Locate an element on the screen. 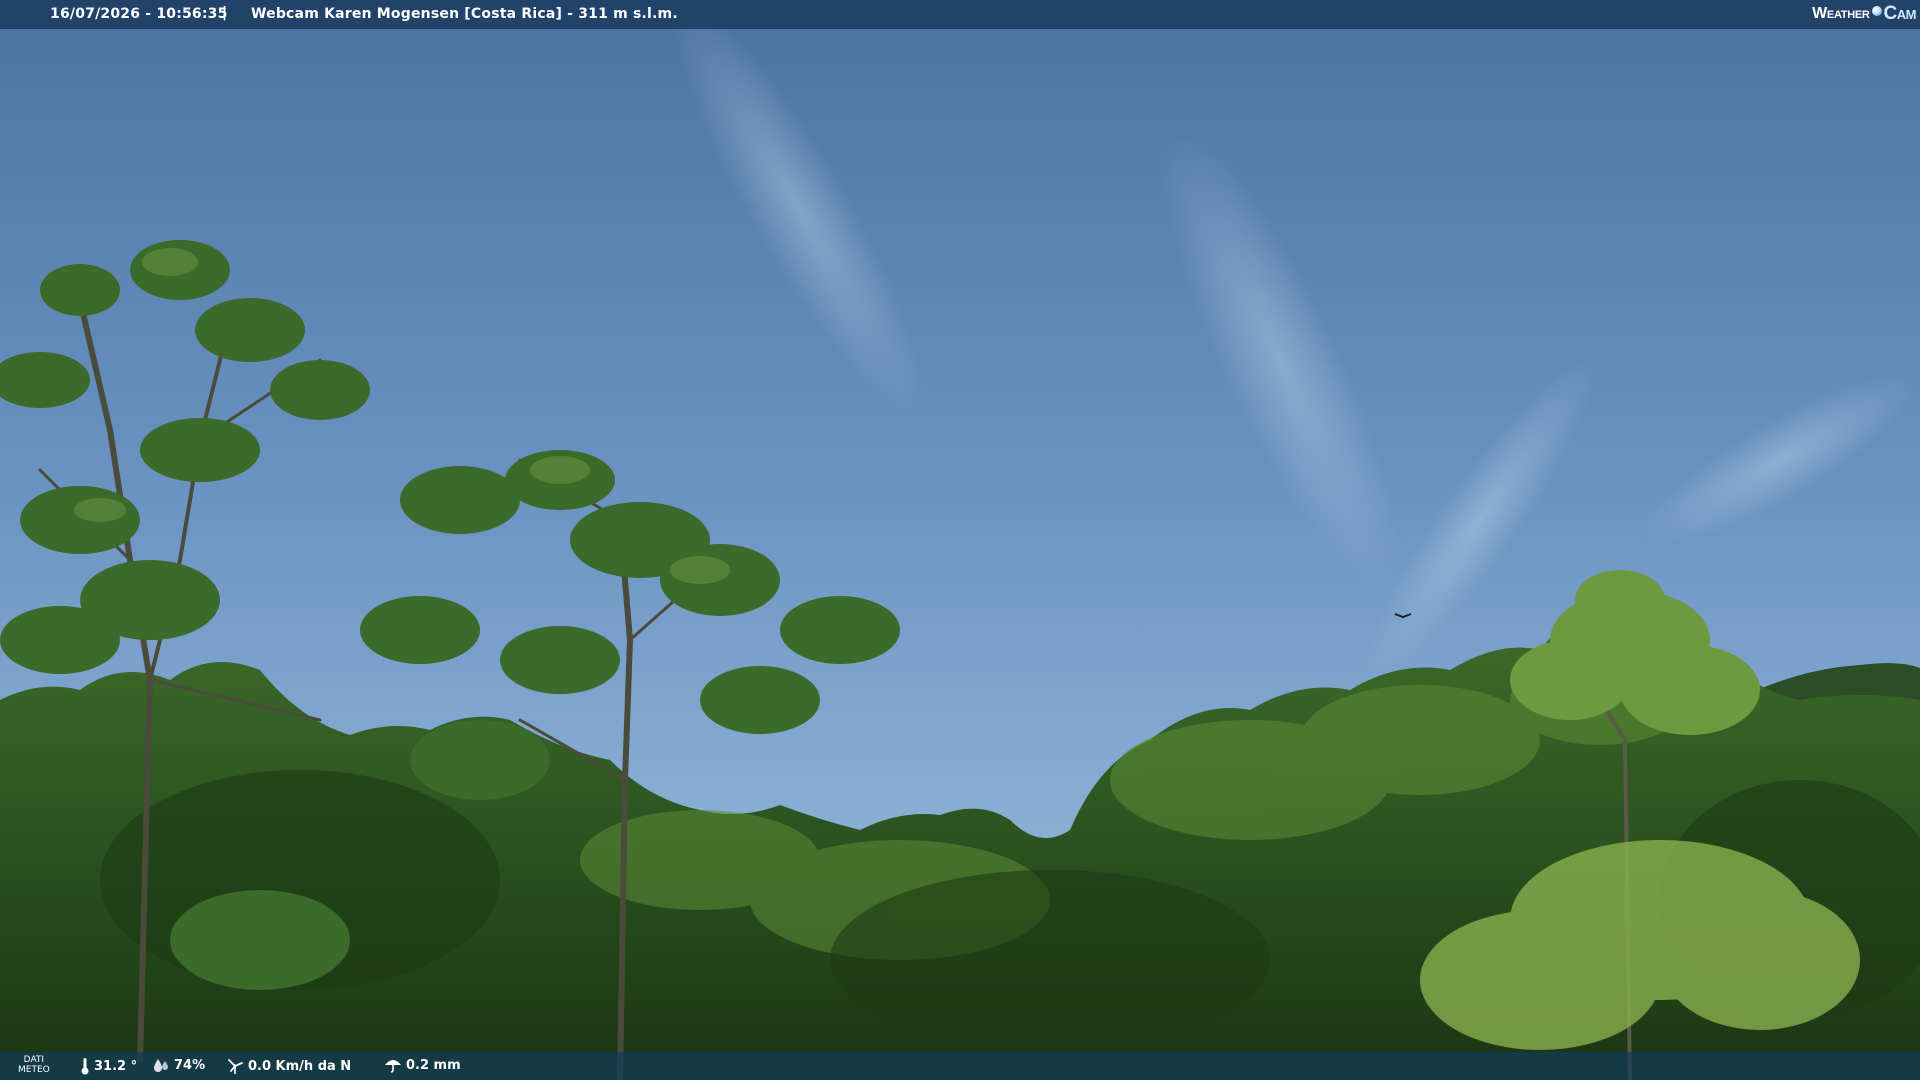  wind-stat: 0.0 Km/h da N is located at coordinates (288, 1066).